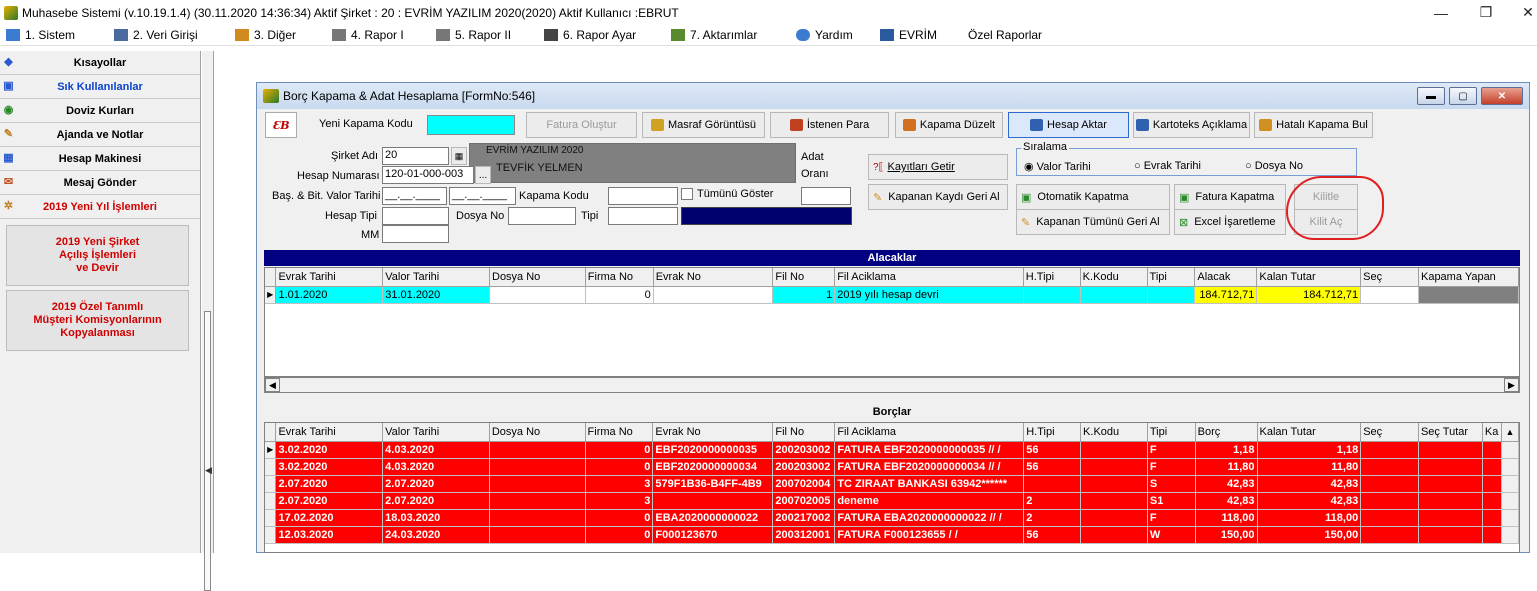 The height and width of the screenshot is (591, 1537). I want to click on menu-yardim: Yardım, so click(832, 35).